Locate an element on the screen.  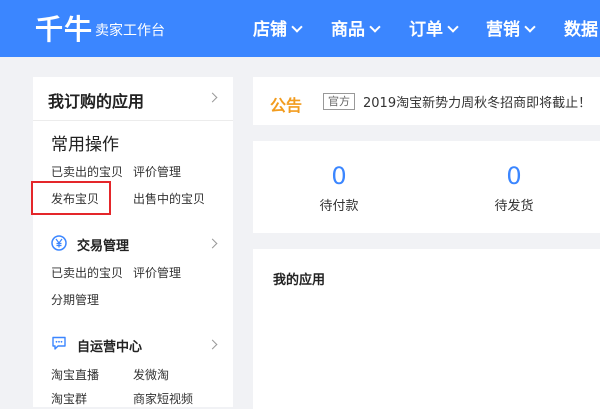
sidebar-title: 我订购的应用 is located at coordinates (96, 100).